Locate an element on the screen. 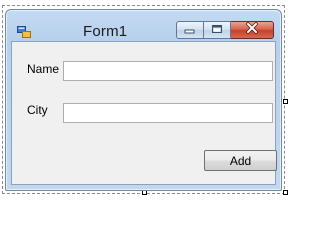 Image resolution: width=320 pixels, height=240 pixels. winforms-app-icon is located at coordinates (24, 31).